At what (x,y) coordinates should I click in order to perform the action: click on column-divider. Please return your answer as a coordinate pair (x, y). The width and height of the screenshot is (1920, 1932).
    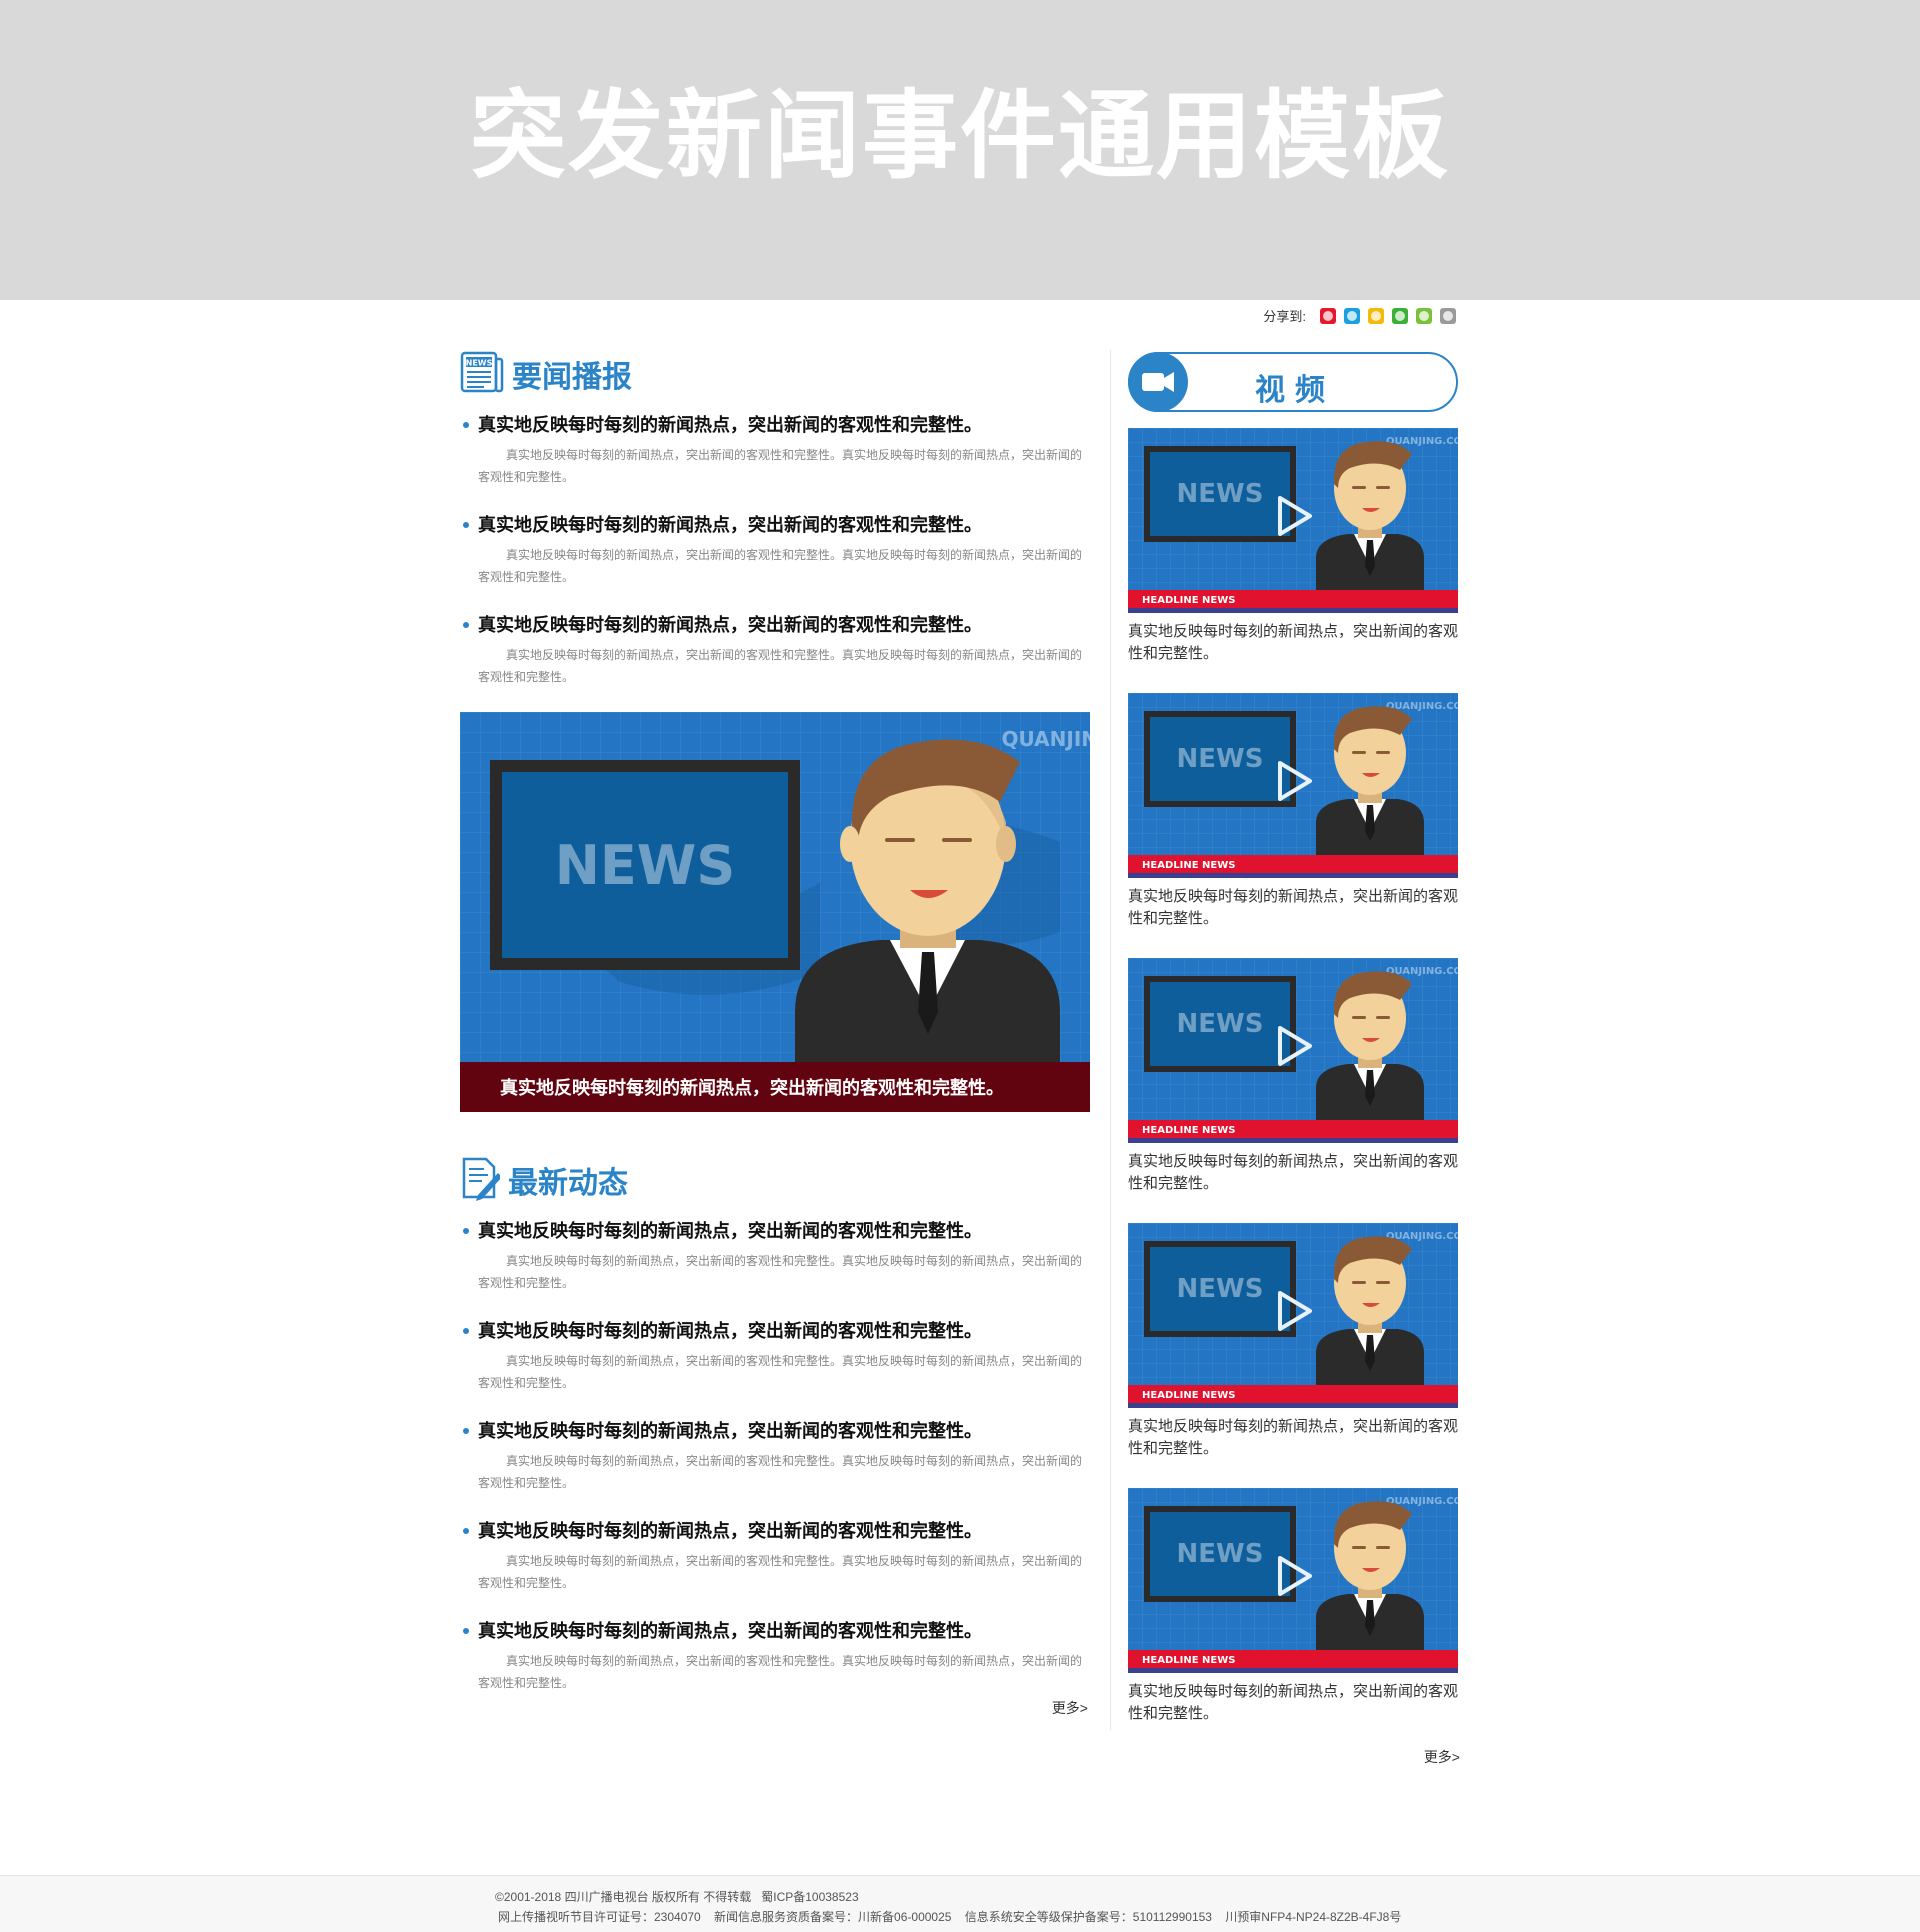
    Looking at the image, I should click on (1110, 1040).